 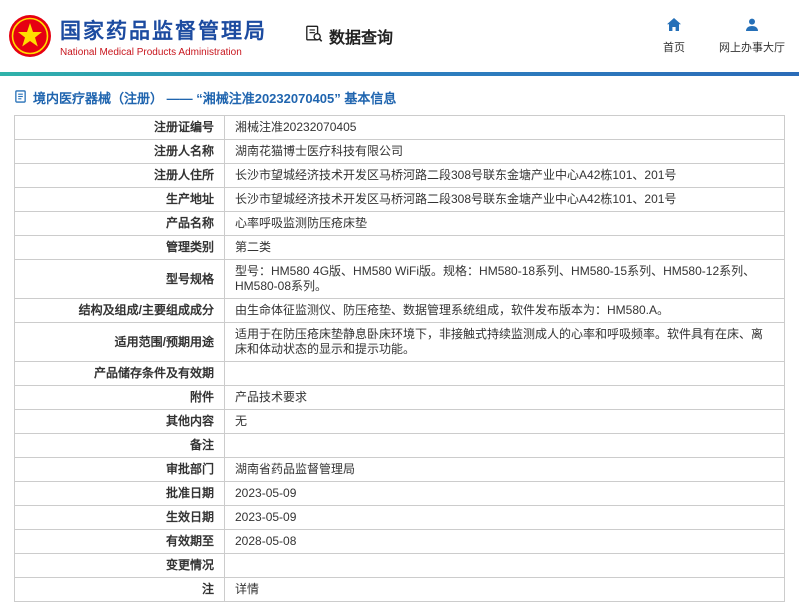 What do you see at coordinates (504, 541) in the screenshot?
I see `field-value: 2028-05-08` at bounding box center [504, 541].